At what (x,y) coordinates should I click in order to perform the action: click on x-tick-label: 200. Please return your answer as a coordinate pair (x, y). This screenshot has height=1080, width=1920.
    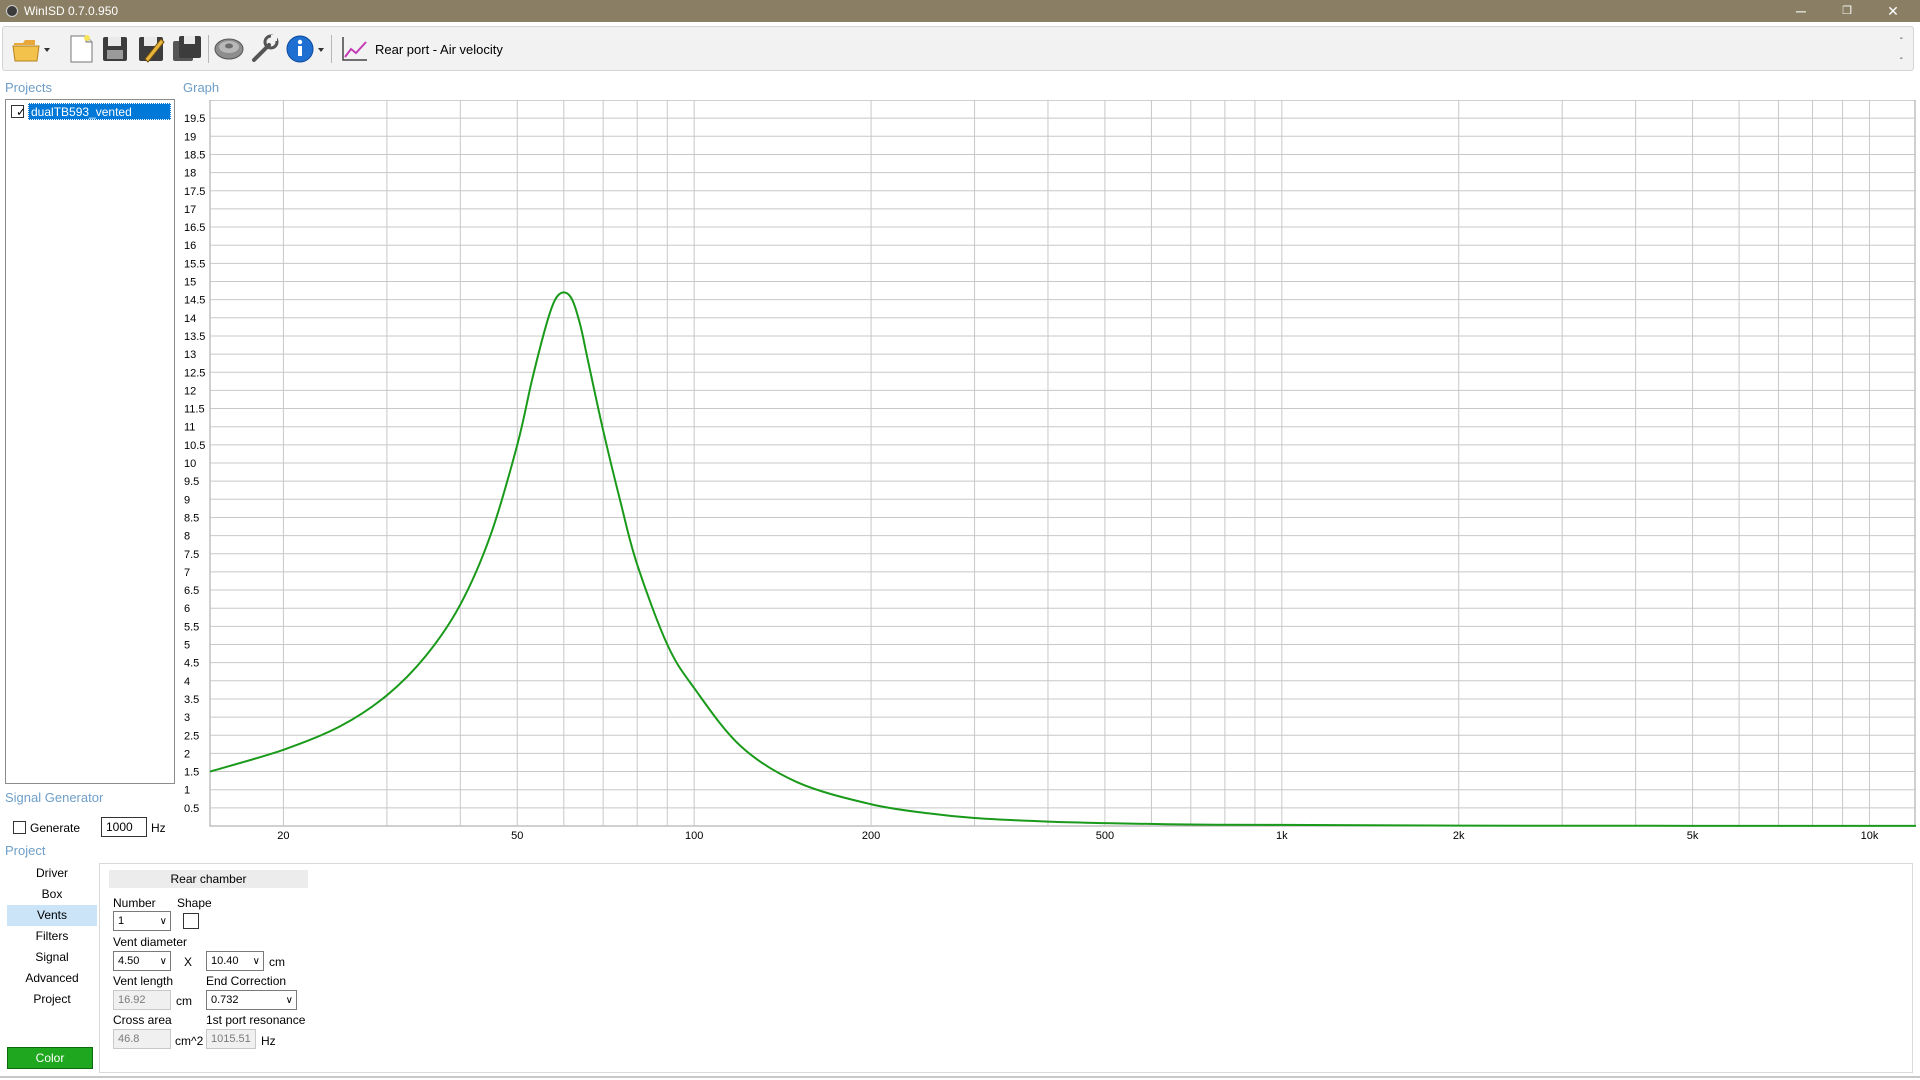
    Looking at the image, I should click on (871, 836).